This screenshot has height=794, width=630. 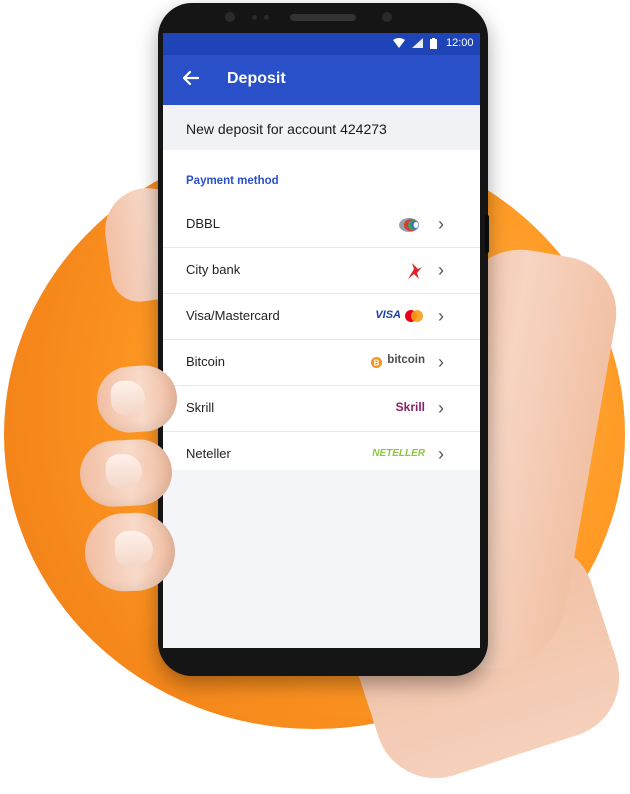 I want to click on dbbl-logo, so click(x=411, y=225).